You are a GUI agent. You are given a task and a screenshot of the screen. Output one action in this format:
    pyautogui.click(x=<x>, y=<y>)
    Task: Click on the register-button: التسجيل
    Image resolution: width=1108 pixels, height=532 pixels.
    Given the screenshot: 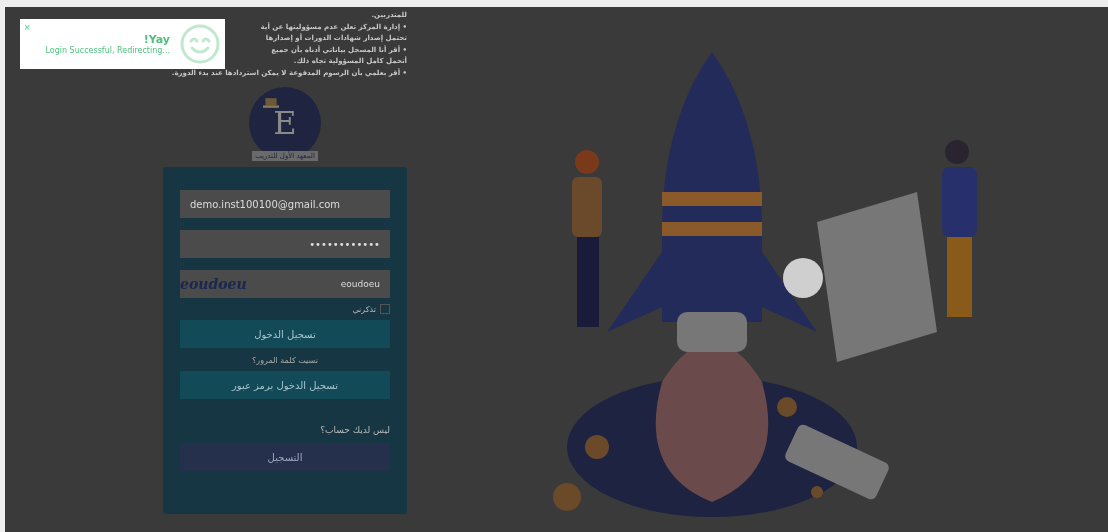 What is the action you would take?
    pyautogui.click(x=285, y=457)
    